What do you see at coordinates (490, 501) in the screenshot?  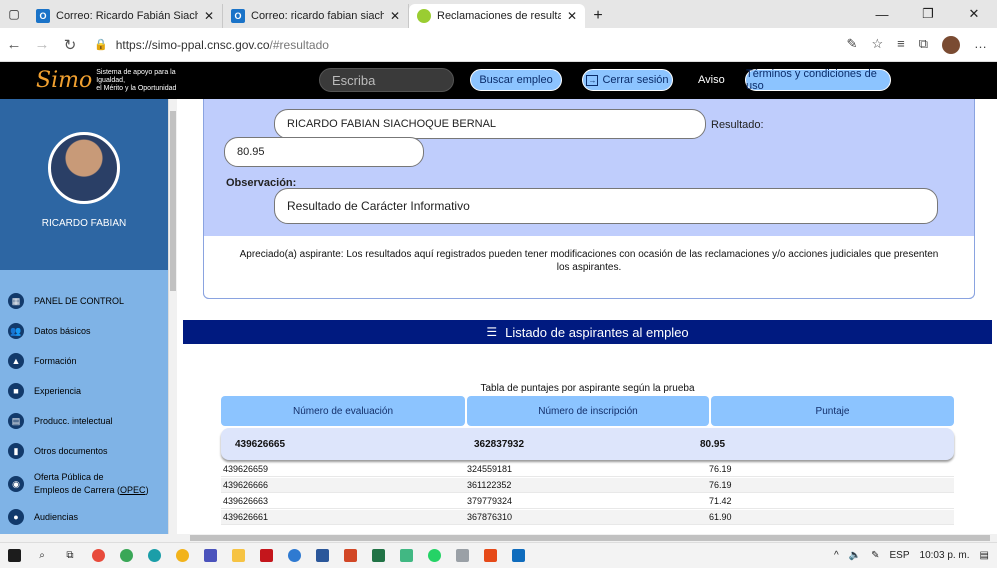 I see `cell-inscripcion: 379779324` at bounding box center [490, 501].